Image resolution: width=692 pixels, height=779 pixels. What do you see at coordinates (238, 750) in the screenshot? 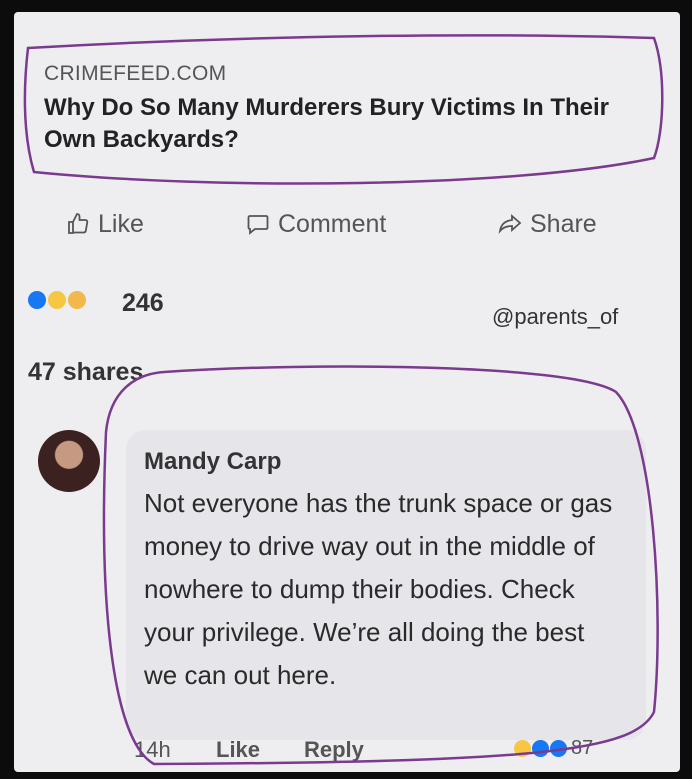
I see `comment-like-link: Like` at bounding box center [238, 750].